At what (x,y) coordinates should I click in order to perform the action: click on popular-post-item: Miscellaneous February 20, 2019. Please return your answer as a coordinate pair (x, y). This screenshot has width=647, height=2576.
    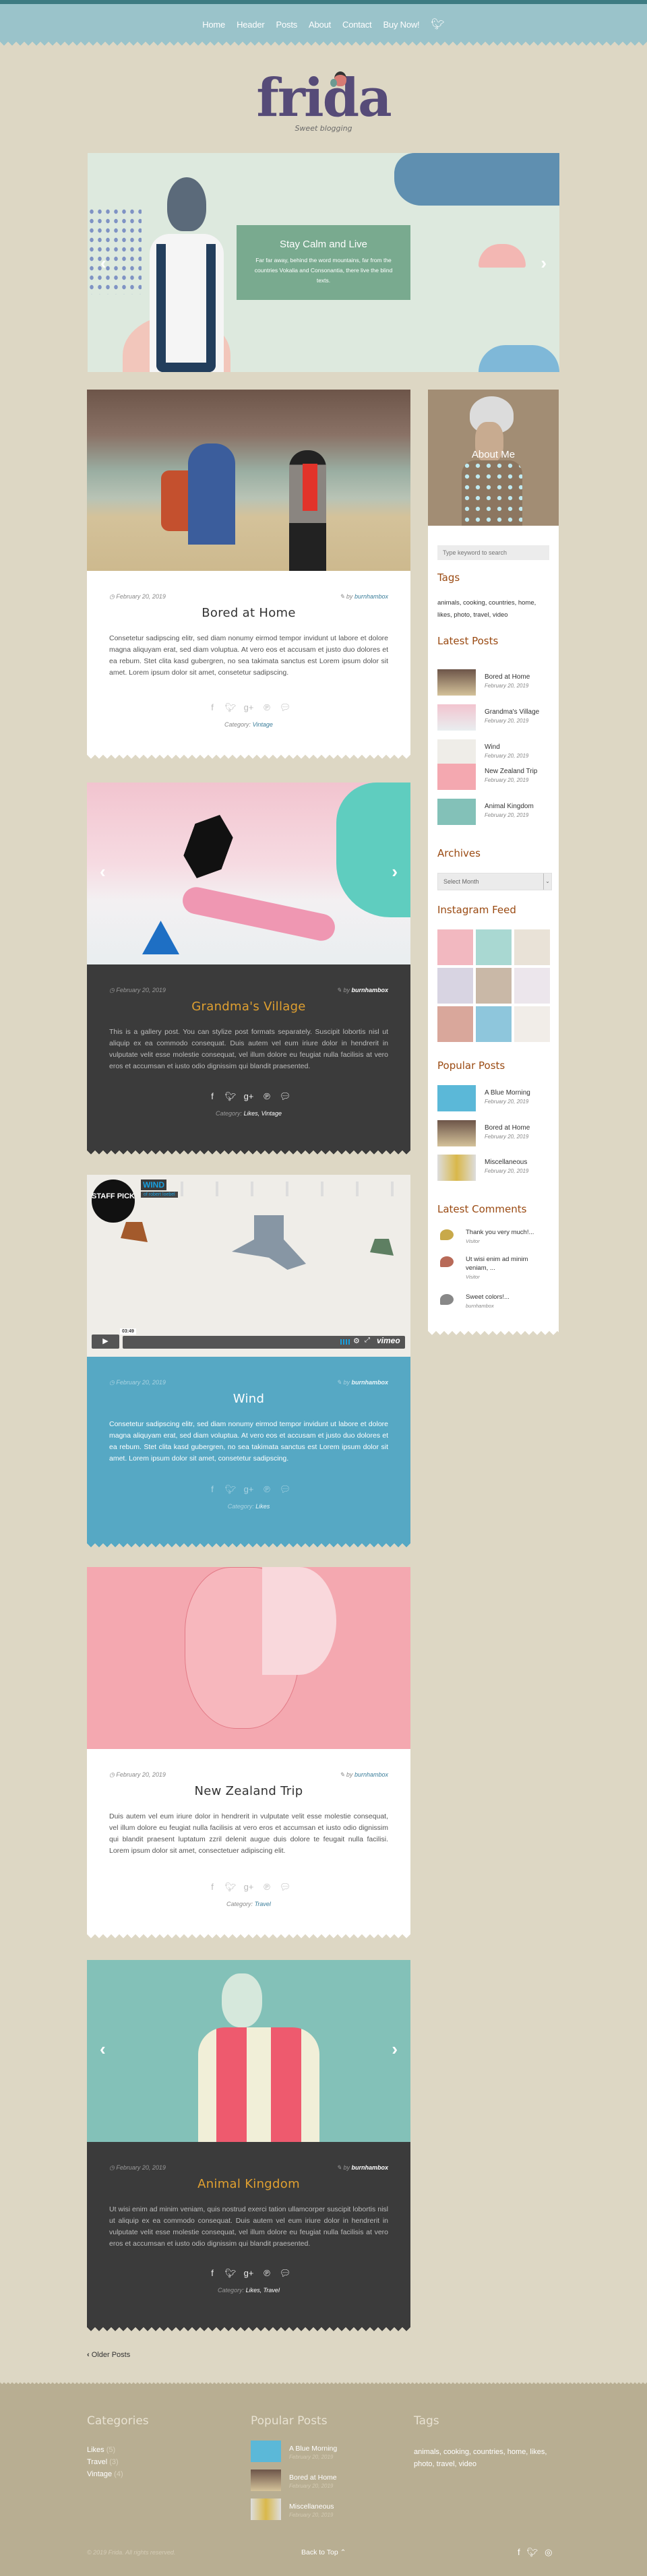
    Looking at the image, I should click on (495, 1169).